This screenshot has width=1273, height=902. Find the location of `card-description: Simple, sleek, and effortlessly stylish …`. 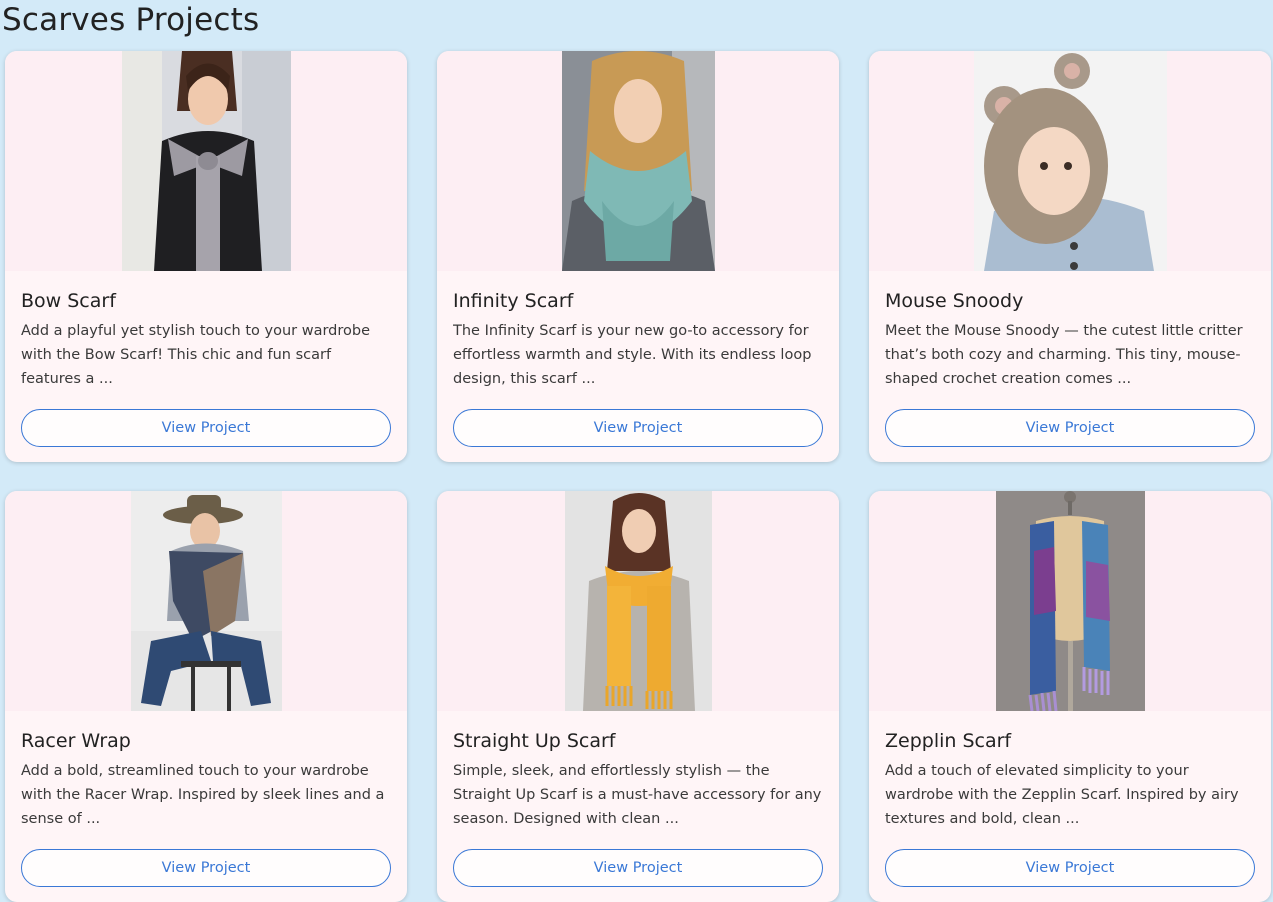

card-description: Simple, sleek, and effortlessly stylish … is located at coordinates (637, 795).